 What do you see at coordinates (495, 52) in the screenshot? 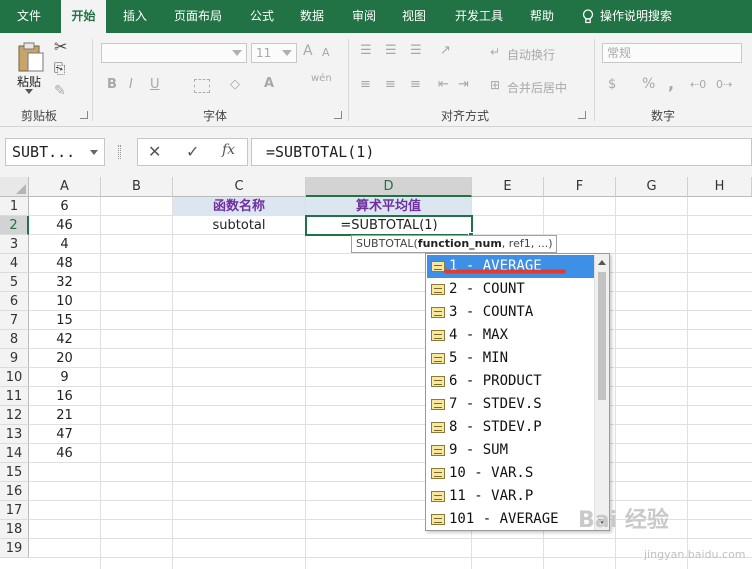
I see `wrap-text-icon: ↵` at bounding box center [495, 52].